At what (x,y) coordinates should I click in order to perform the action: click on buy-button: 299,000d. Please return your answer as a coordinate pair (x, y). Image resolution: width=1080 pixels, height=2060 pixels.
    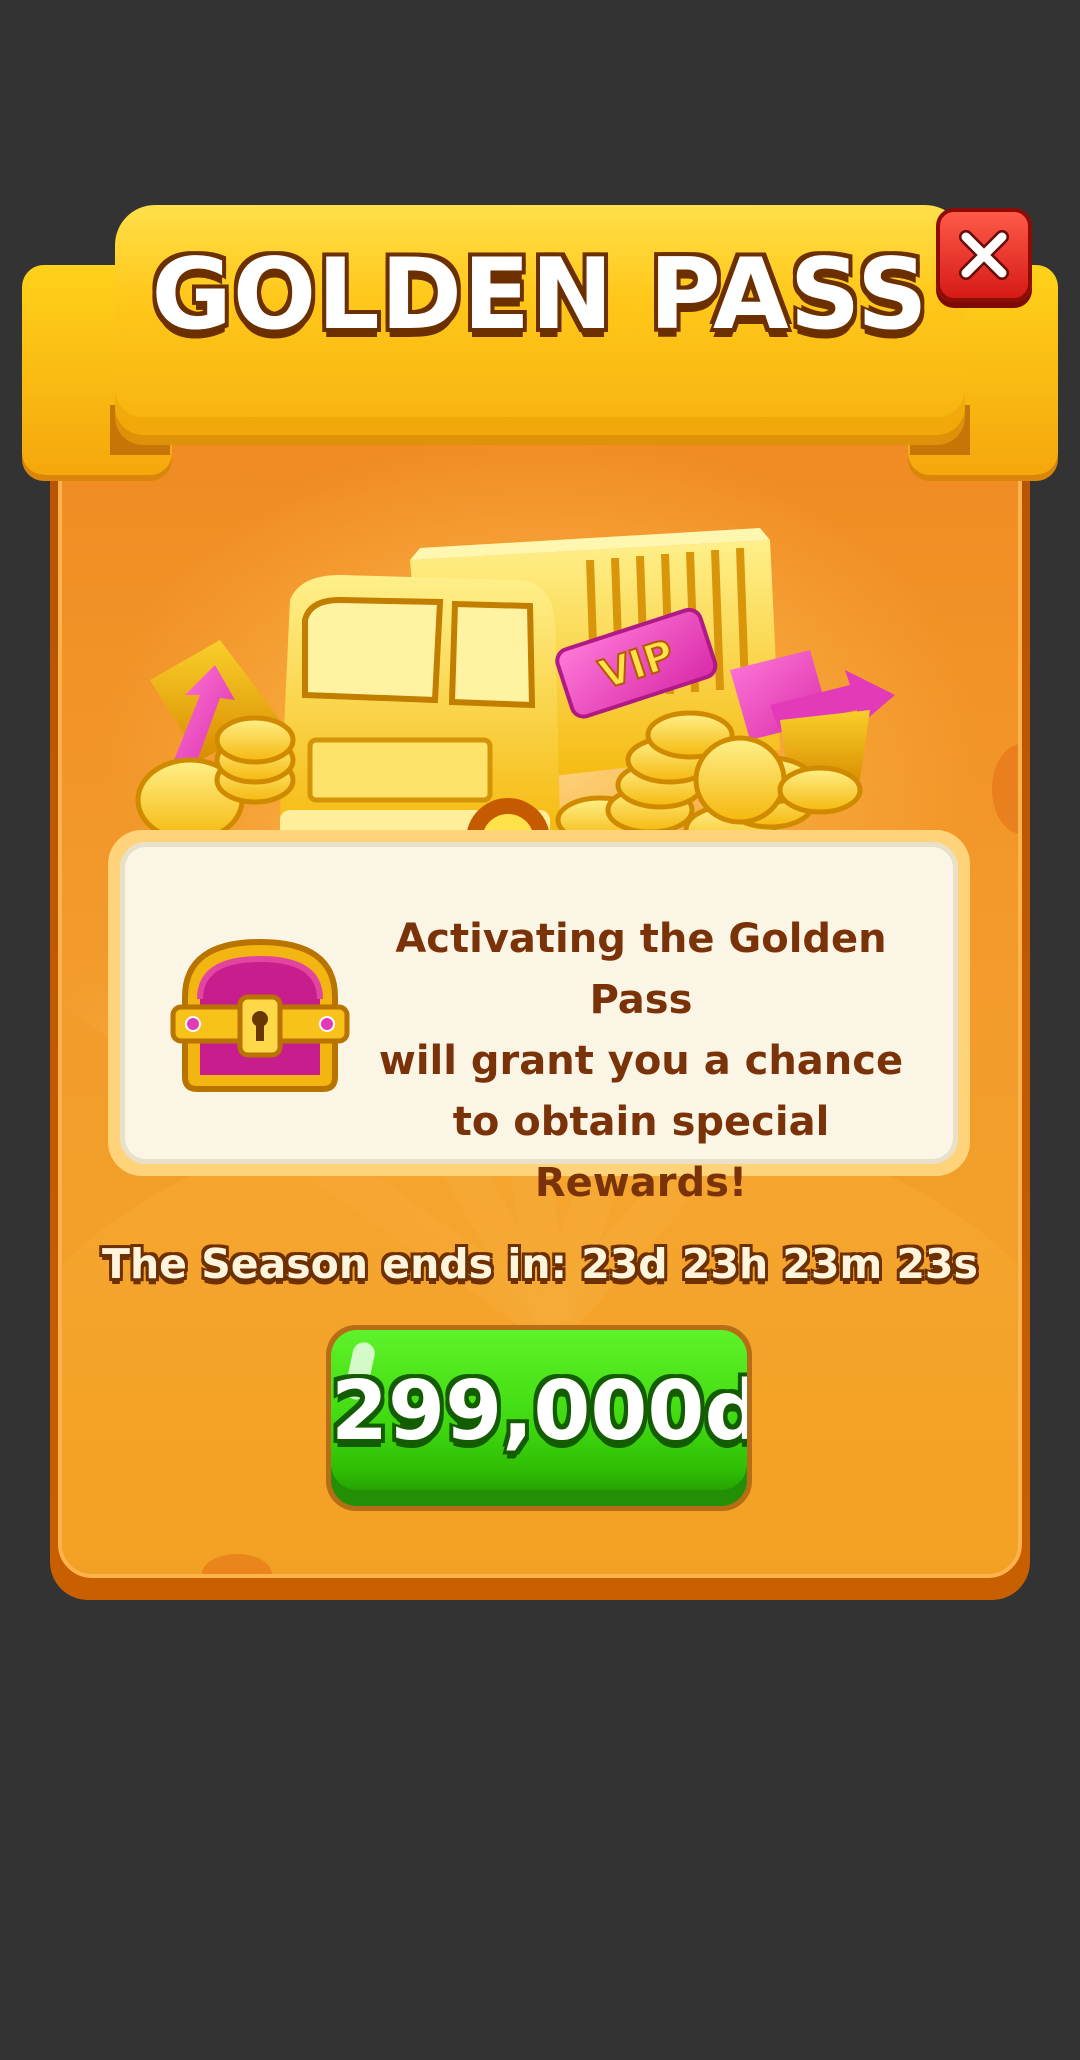
    Looking at the image, I should click on (539, 1418).